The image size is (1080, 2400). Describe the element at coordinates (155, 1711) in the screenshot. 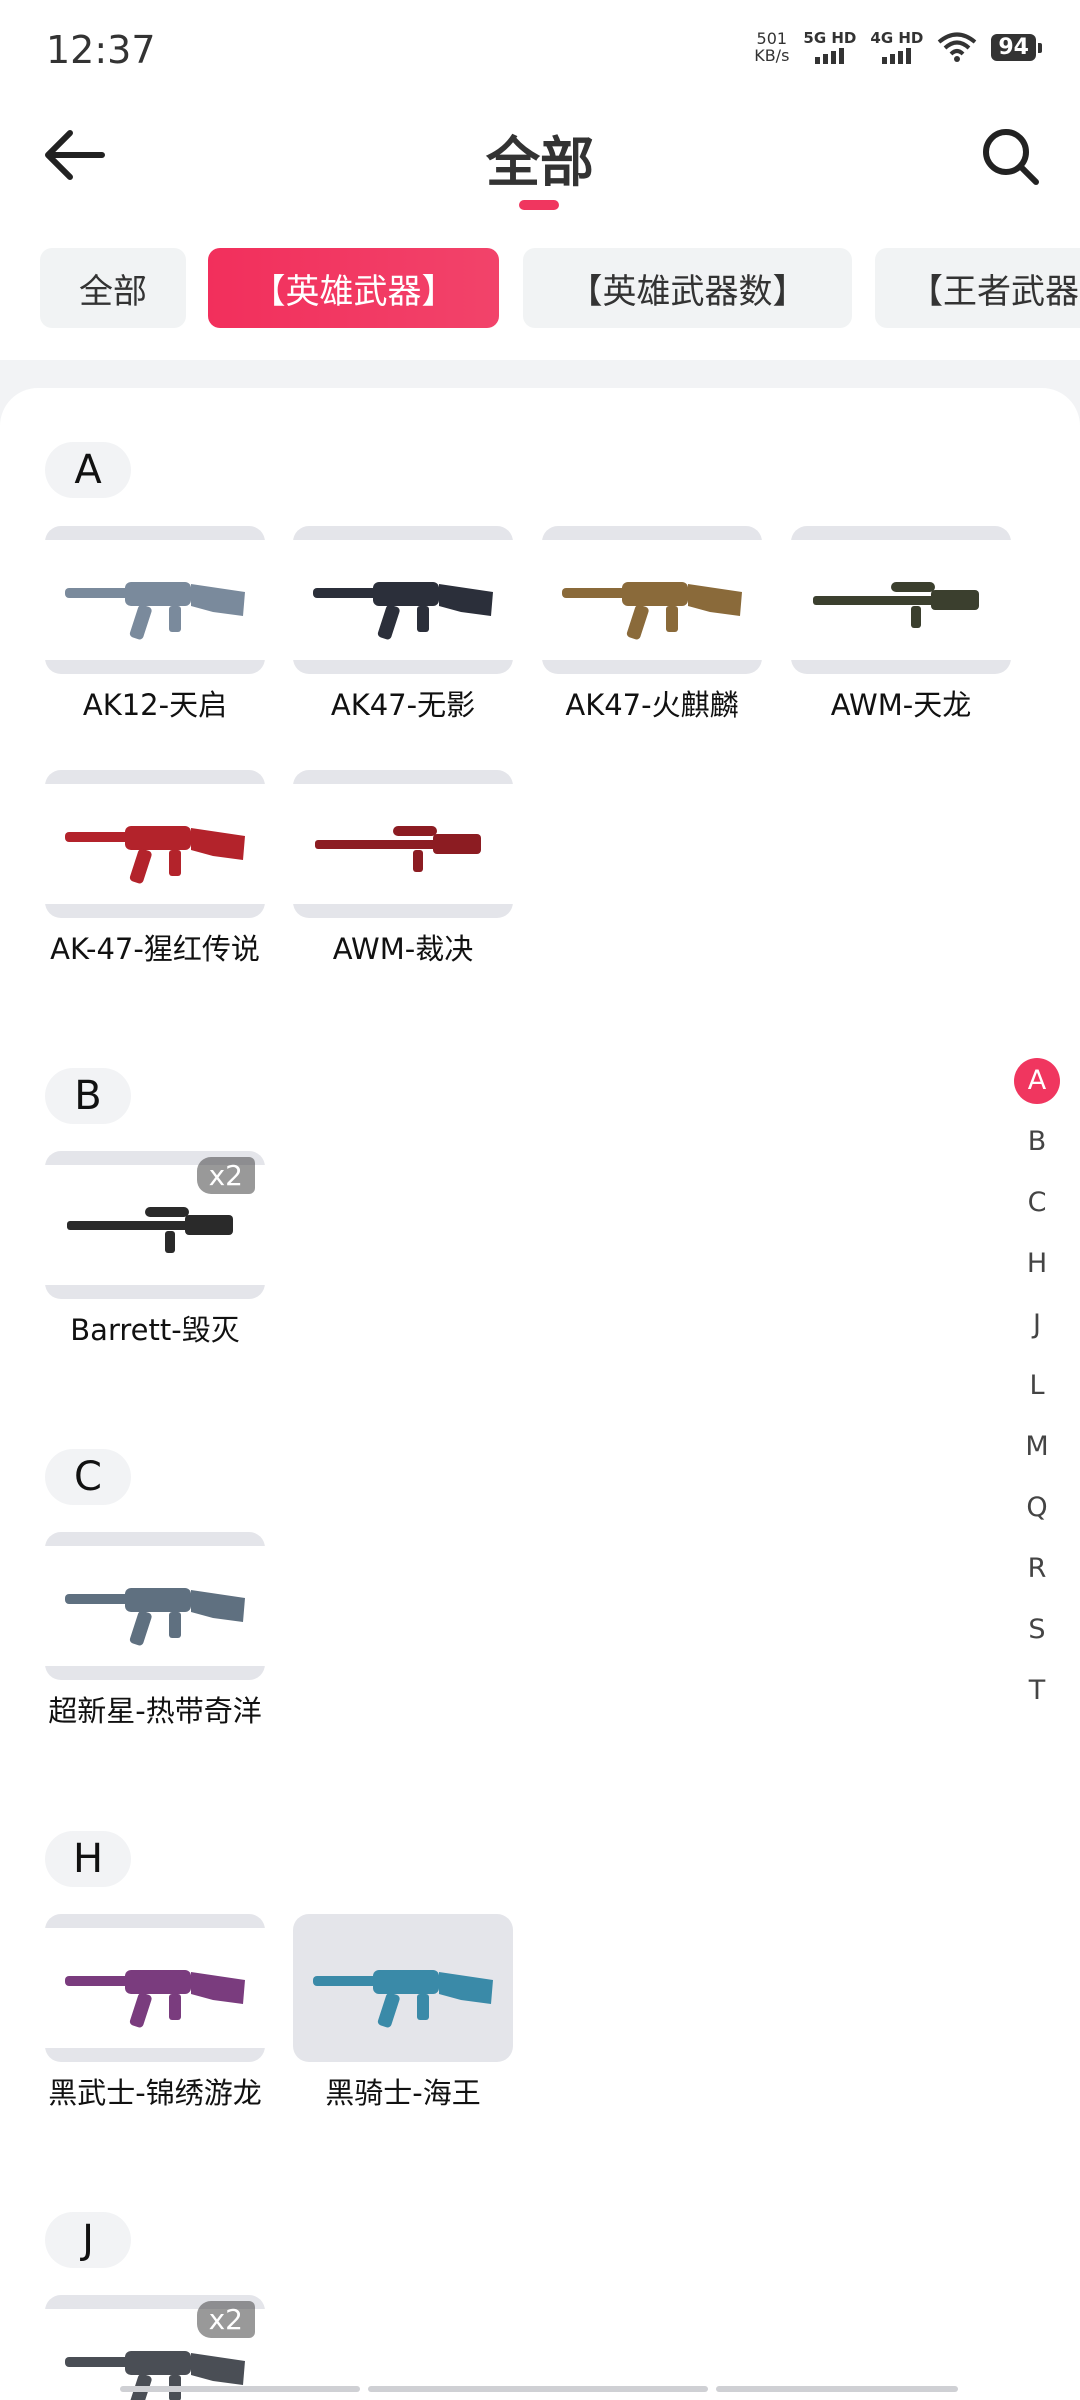

I see `weapon-name: 超新星-热带奇洋` at that location.